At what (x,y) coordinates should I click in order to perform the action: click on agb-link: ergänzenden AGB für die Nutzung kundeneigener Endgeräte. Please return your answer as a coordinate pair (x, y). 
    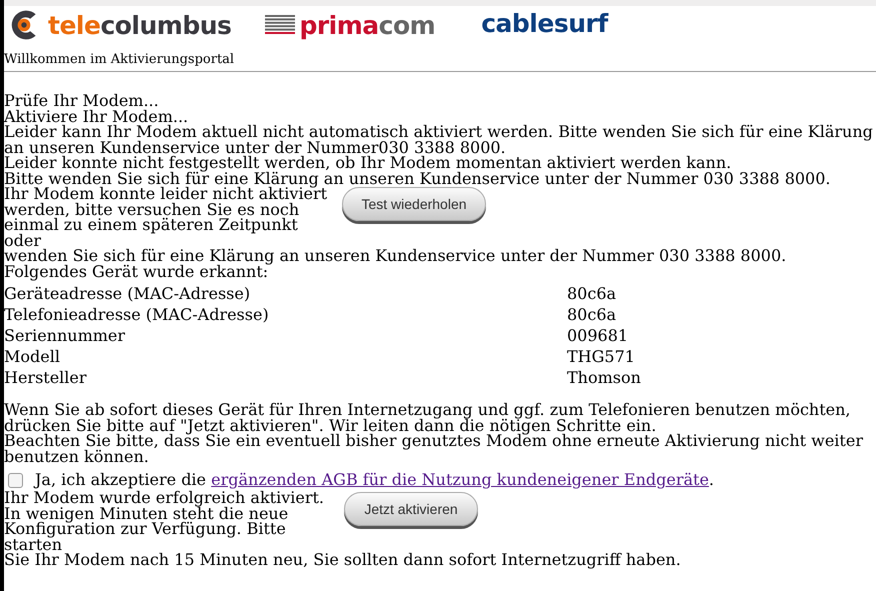
    Looking at the image, I should click on (460, 480).